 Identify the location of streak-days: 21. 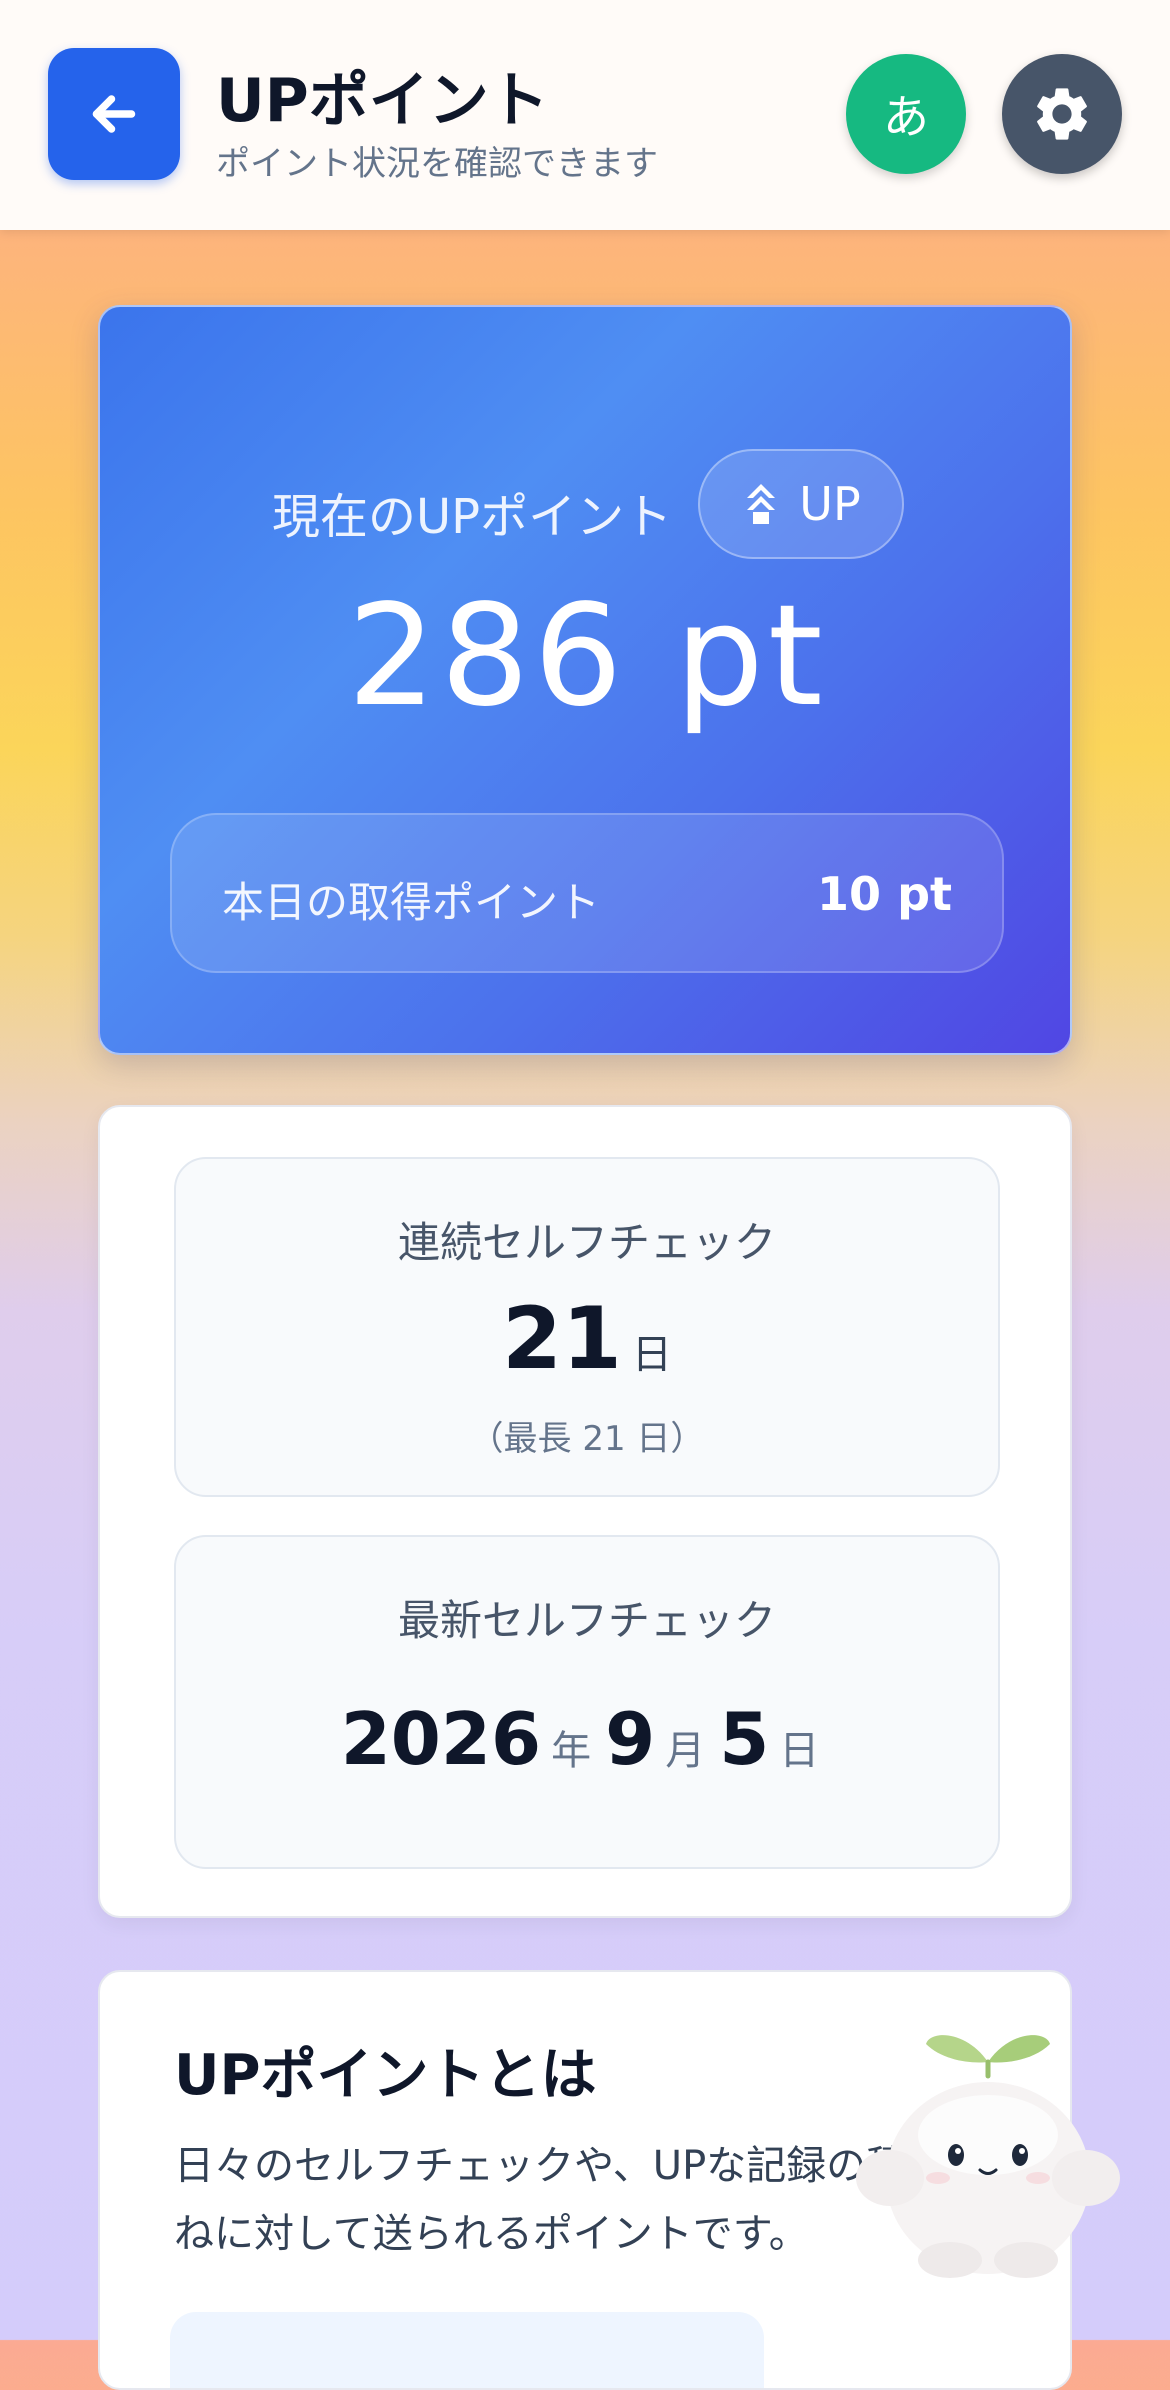
(562, 1339).